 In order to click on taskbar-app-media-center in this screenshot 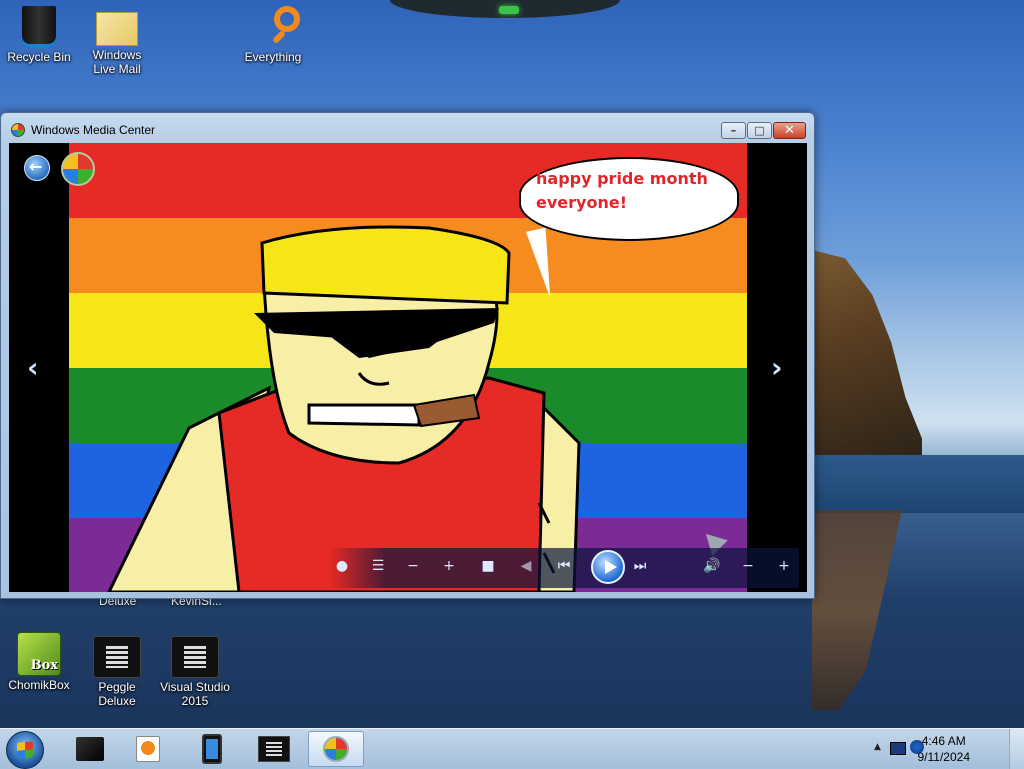, I will do `click(336, 749)`.